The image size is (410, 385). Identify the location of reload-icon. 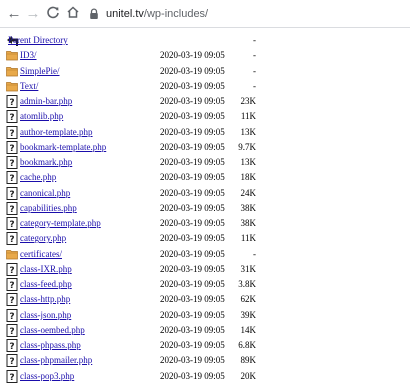
(53, 12).